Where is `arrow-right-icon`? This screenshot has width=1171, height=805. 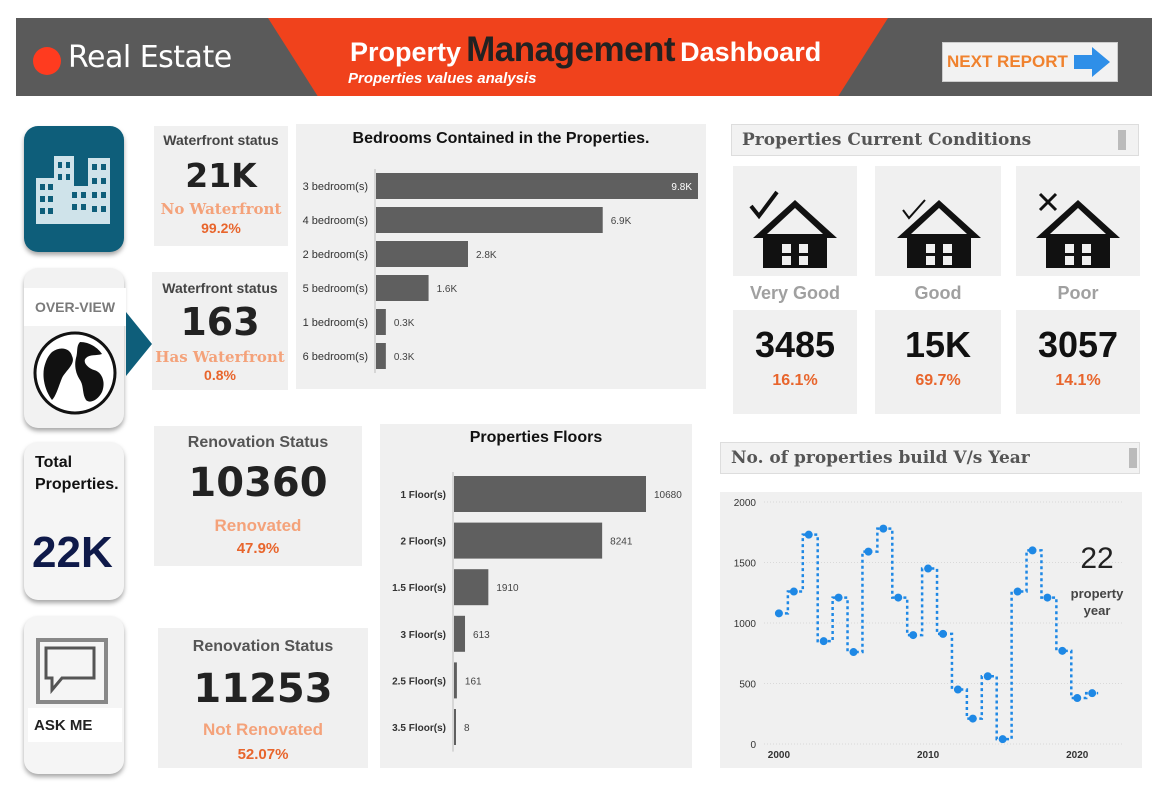
arrow-right-icon is located at coordinates (1091, 62).